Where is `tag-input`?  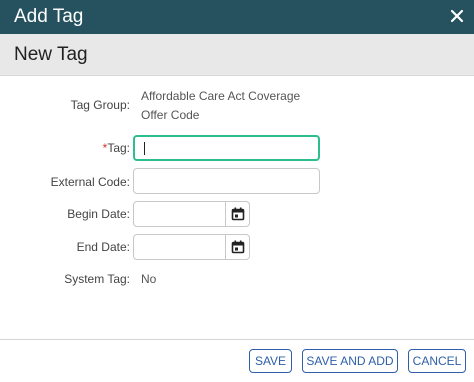 tag-input is located at coordinates (226, 148).